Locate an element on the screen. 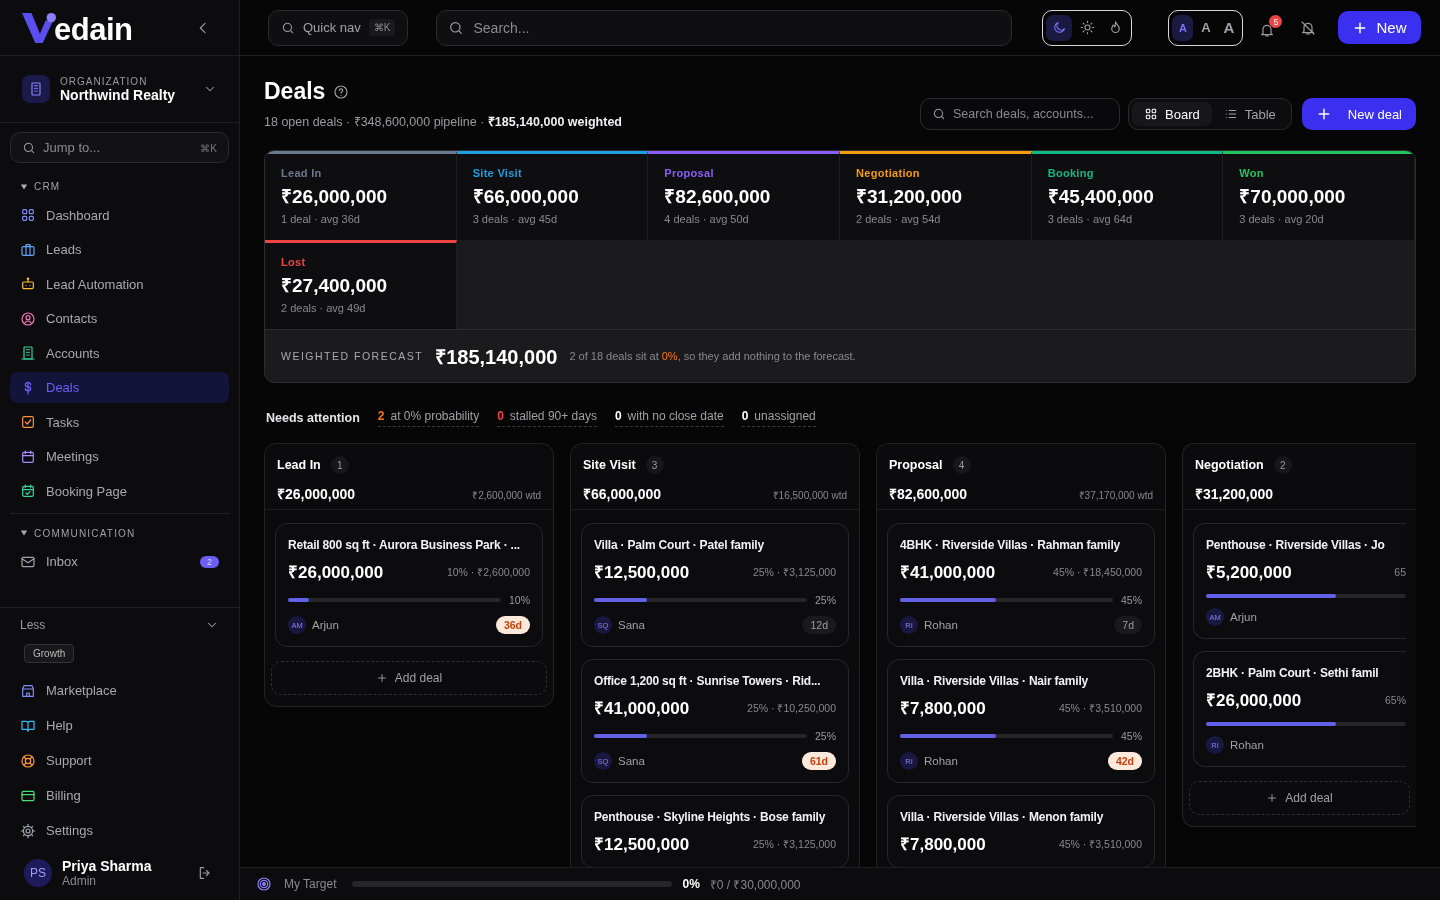 Image resolution: width=1440 pixels, height=900 pixels. column-weighted: ₹16,500,000 wtd is located at coordinates (809, 495).